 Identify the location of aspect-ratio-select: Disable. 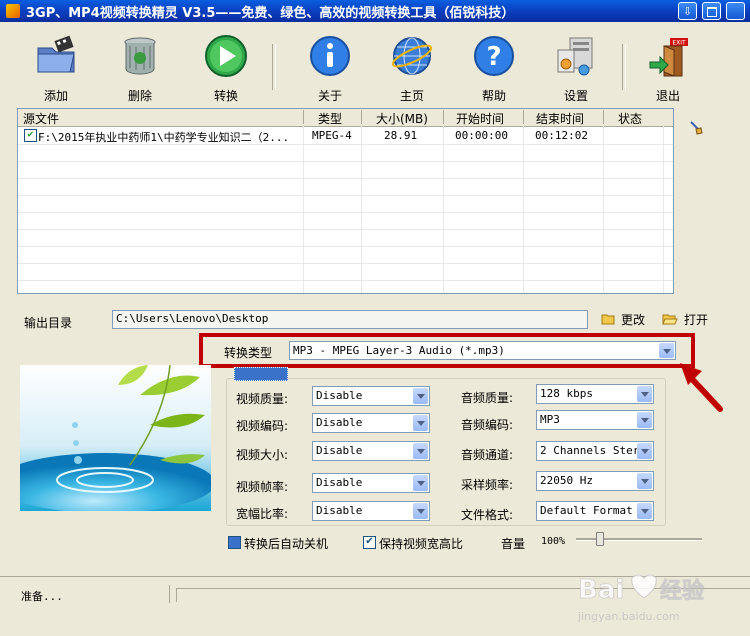
(371, 511).